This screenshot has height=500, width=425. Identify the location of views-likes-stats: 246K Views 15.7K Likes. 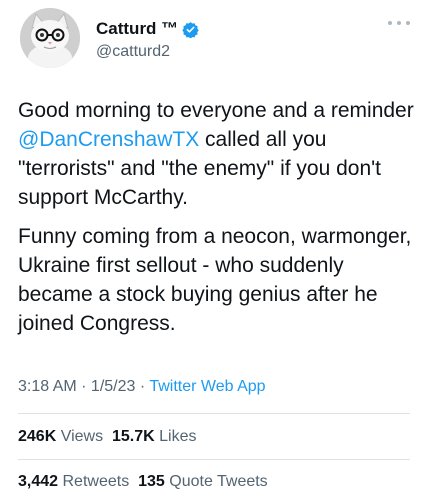
(107, 437).